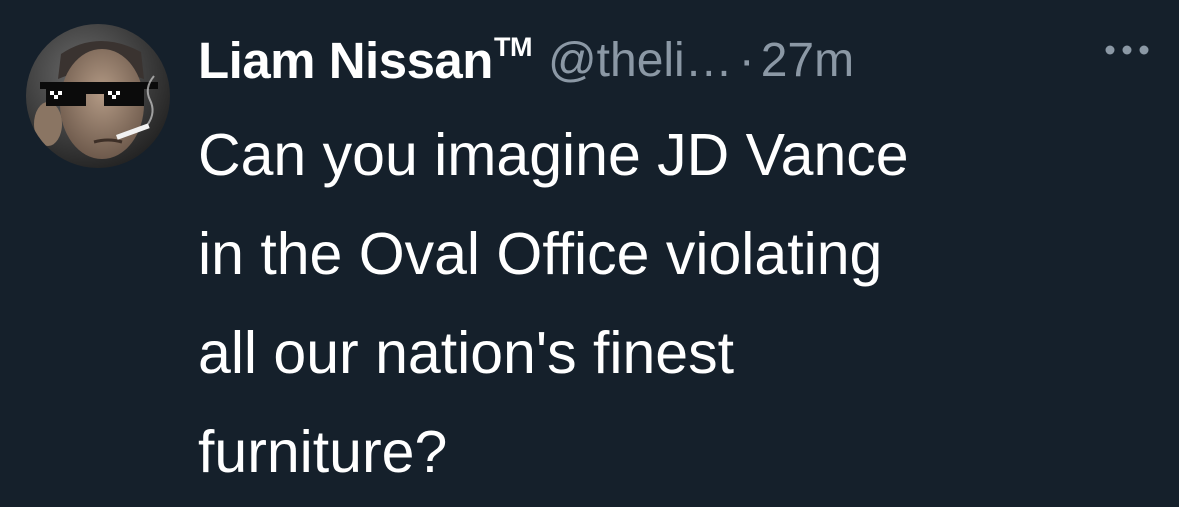 This screenshot has width=1179, height=507. Describe the element at coordinates (345, 60) in the screenshot. I see `display-name-text: Liam Nissan` at that location.